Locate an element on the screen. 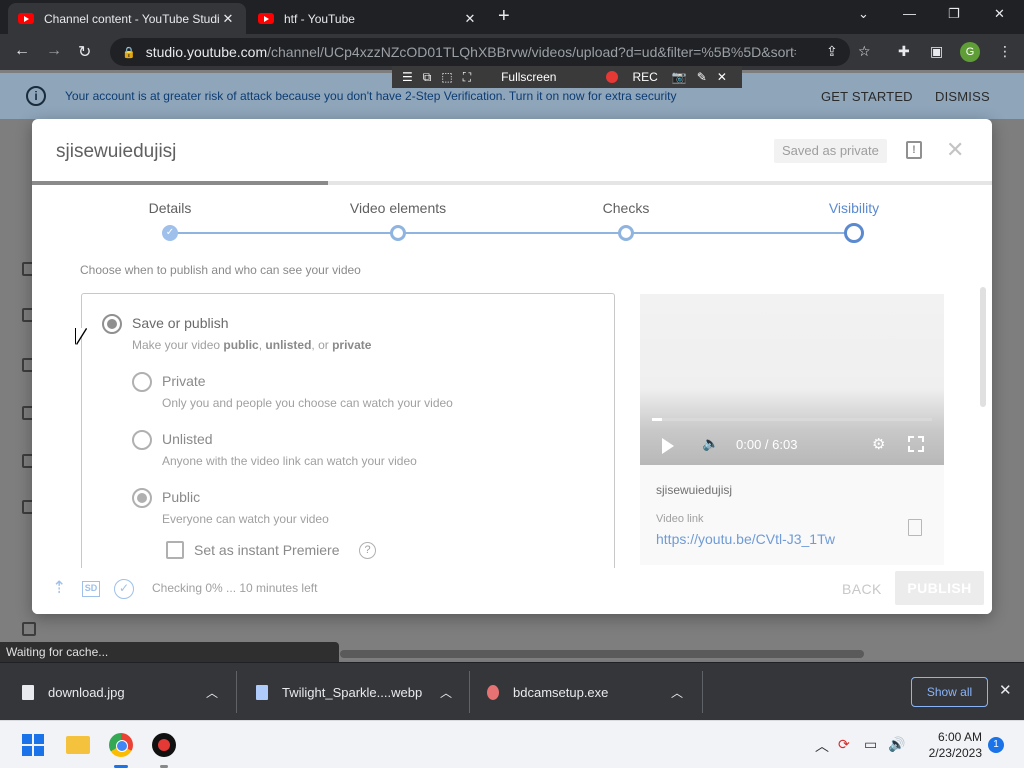  forward-arrow-icon: → is located at coordinates (54, 51).